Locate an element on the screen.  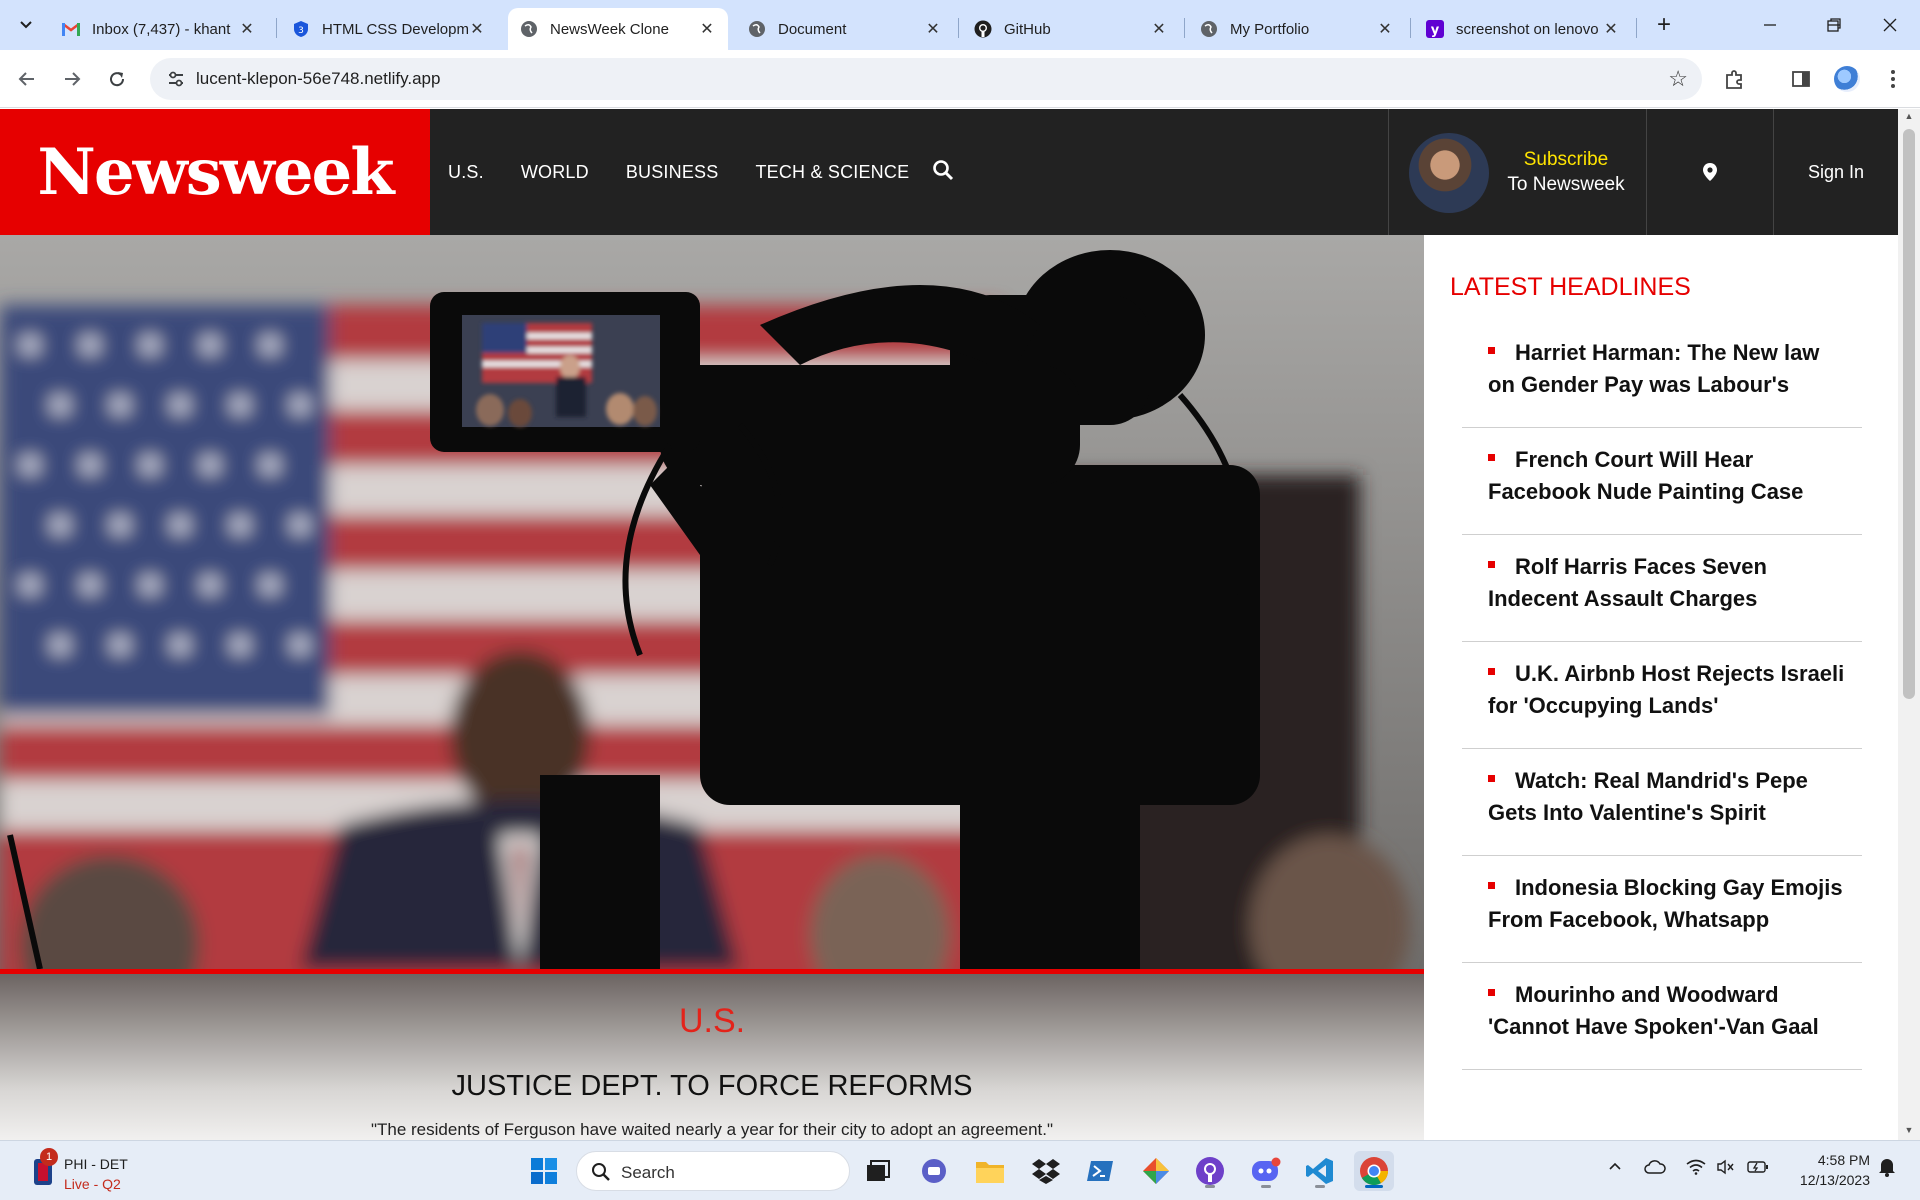
side-panel-button is located at coordinates (1801, 79).